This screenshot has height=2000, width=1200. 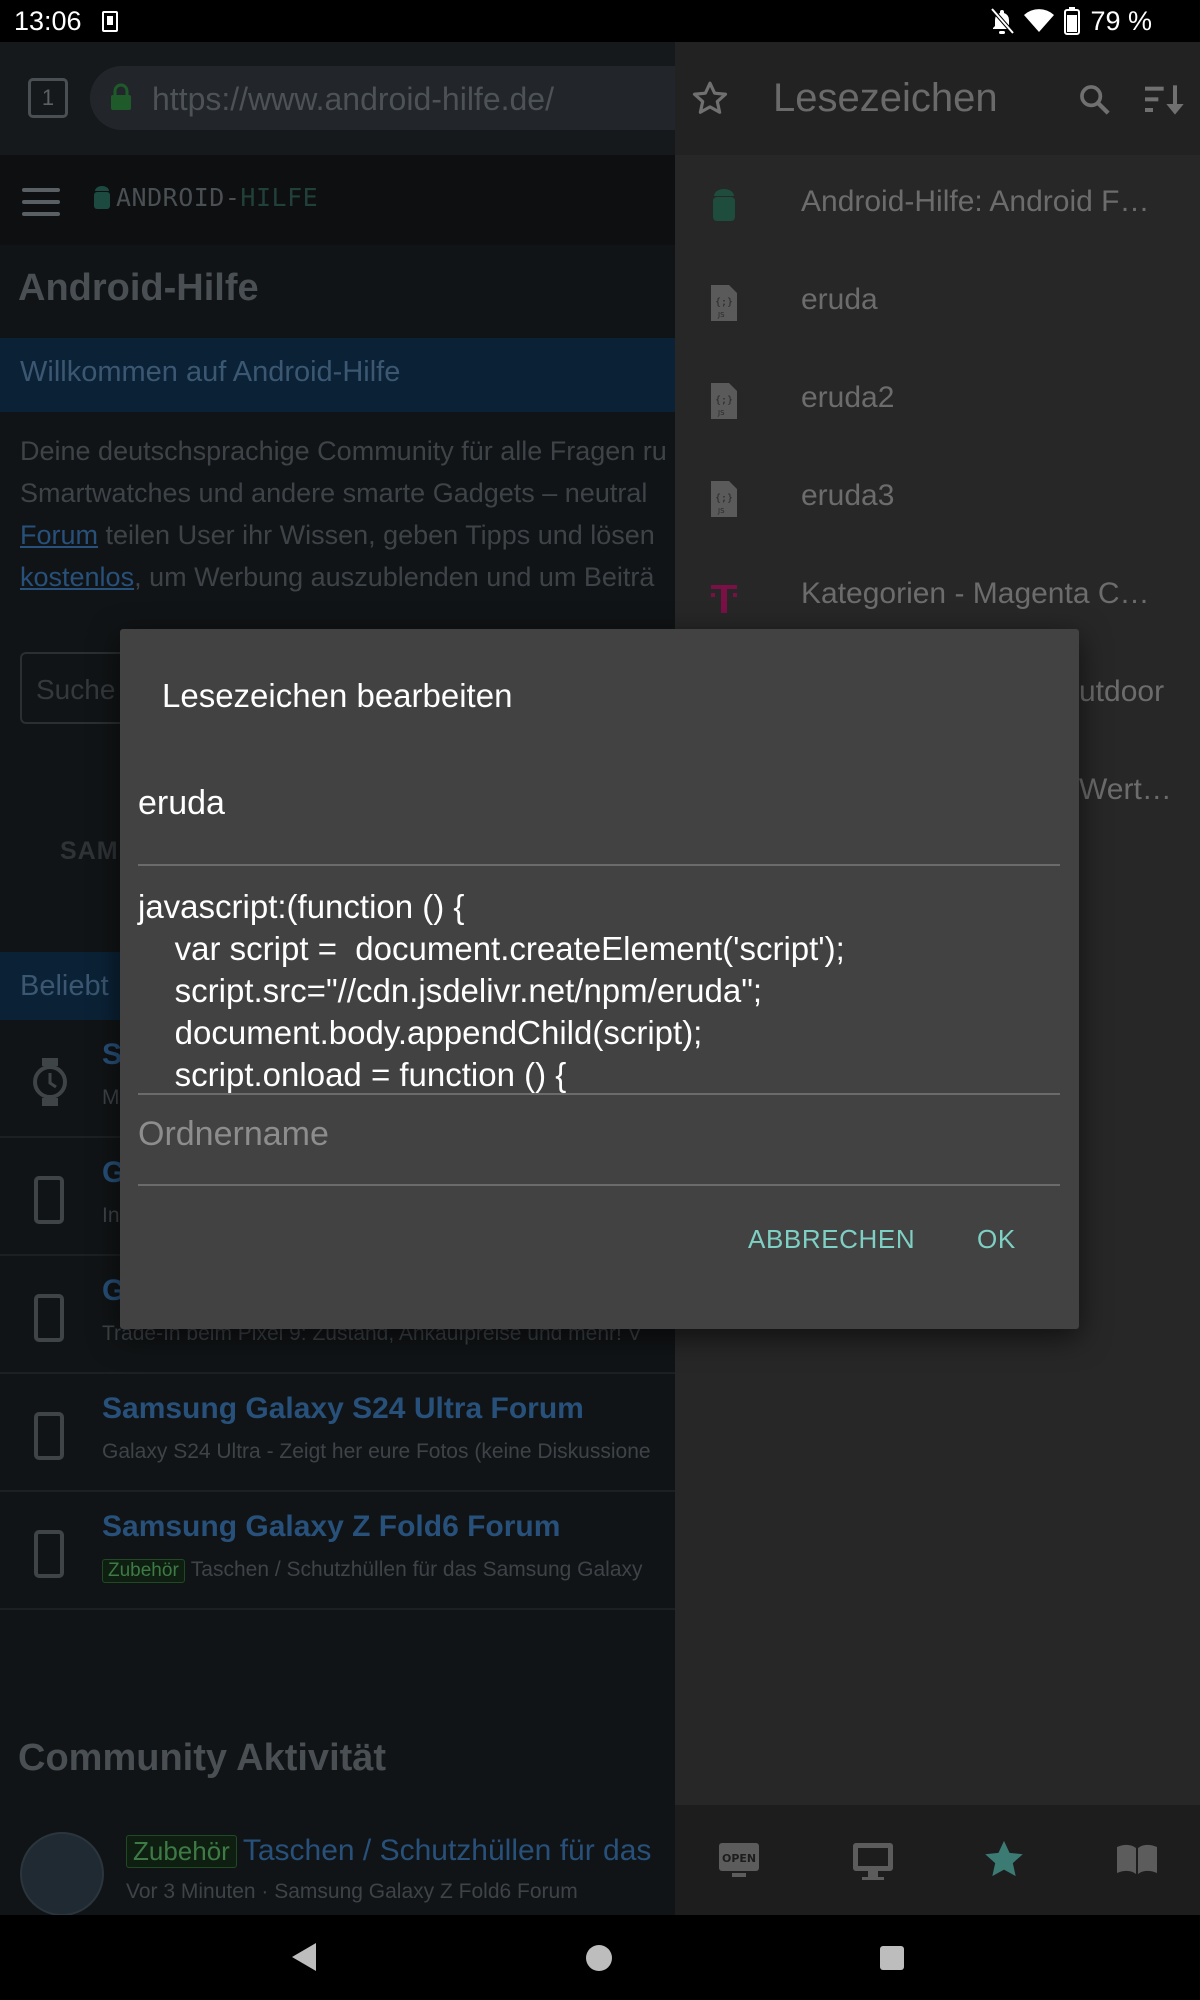 What do you see at coordinates (996, 1239) in the screenshot?
I see `ok-button: OK` at bounding box center [996, 1239].